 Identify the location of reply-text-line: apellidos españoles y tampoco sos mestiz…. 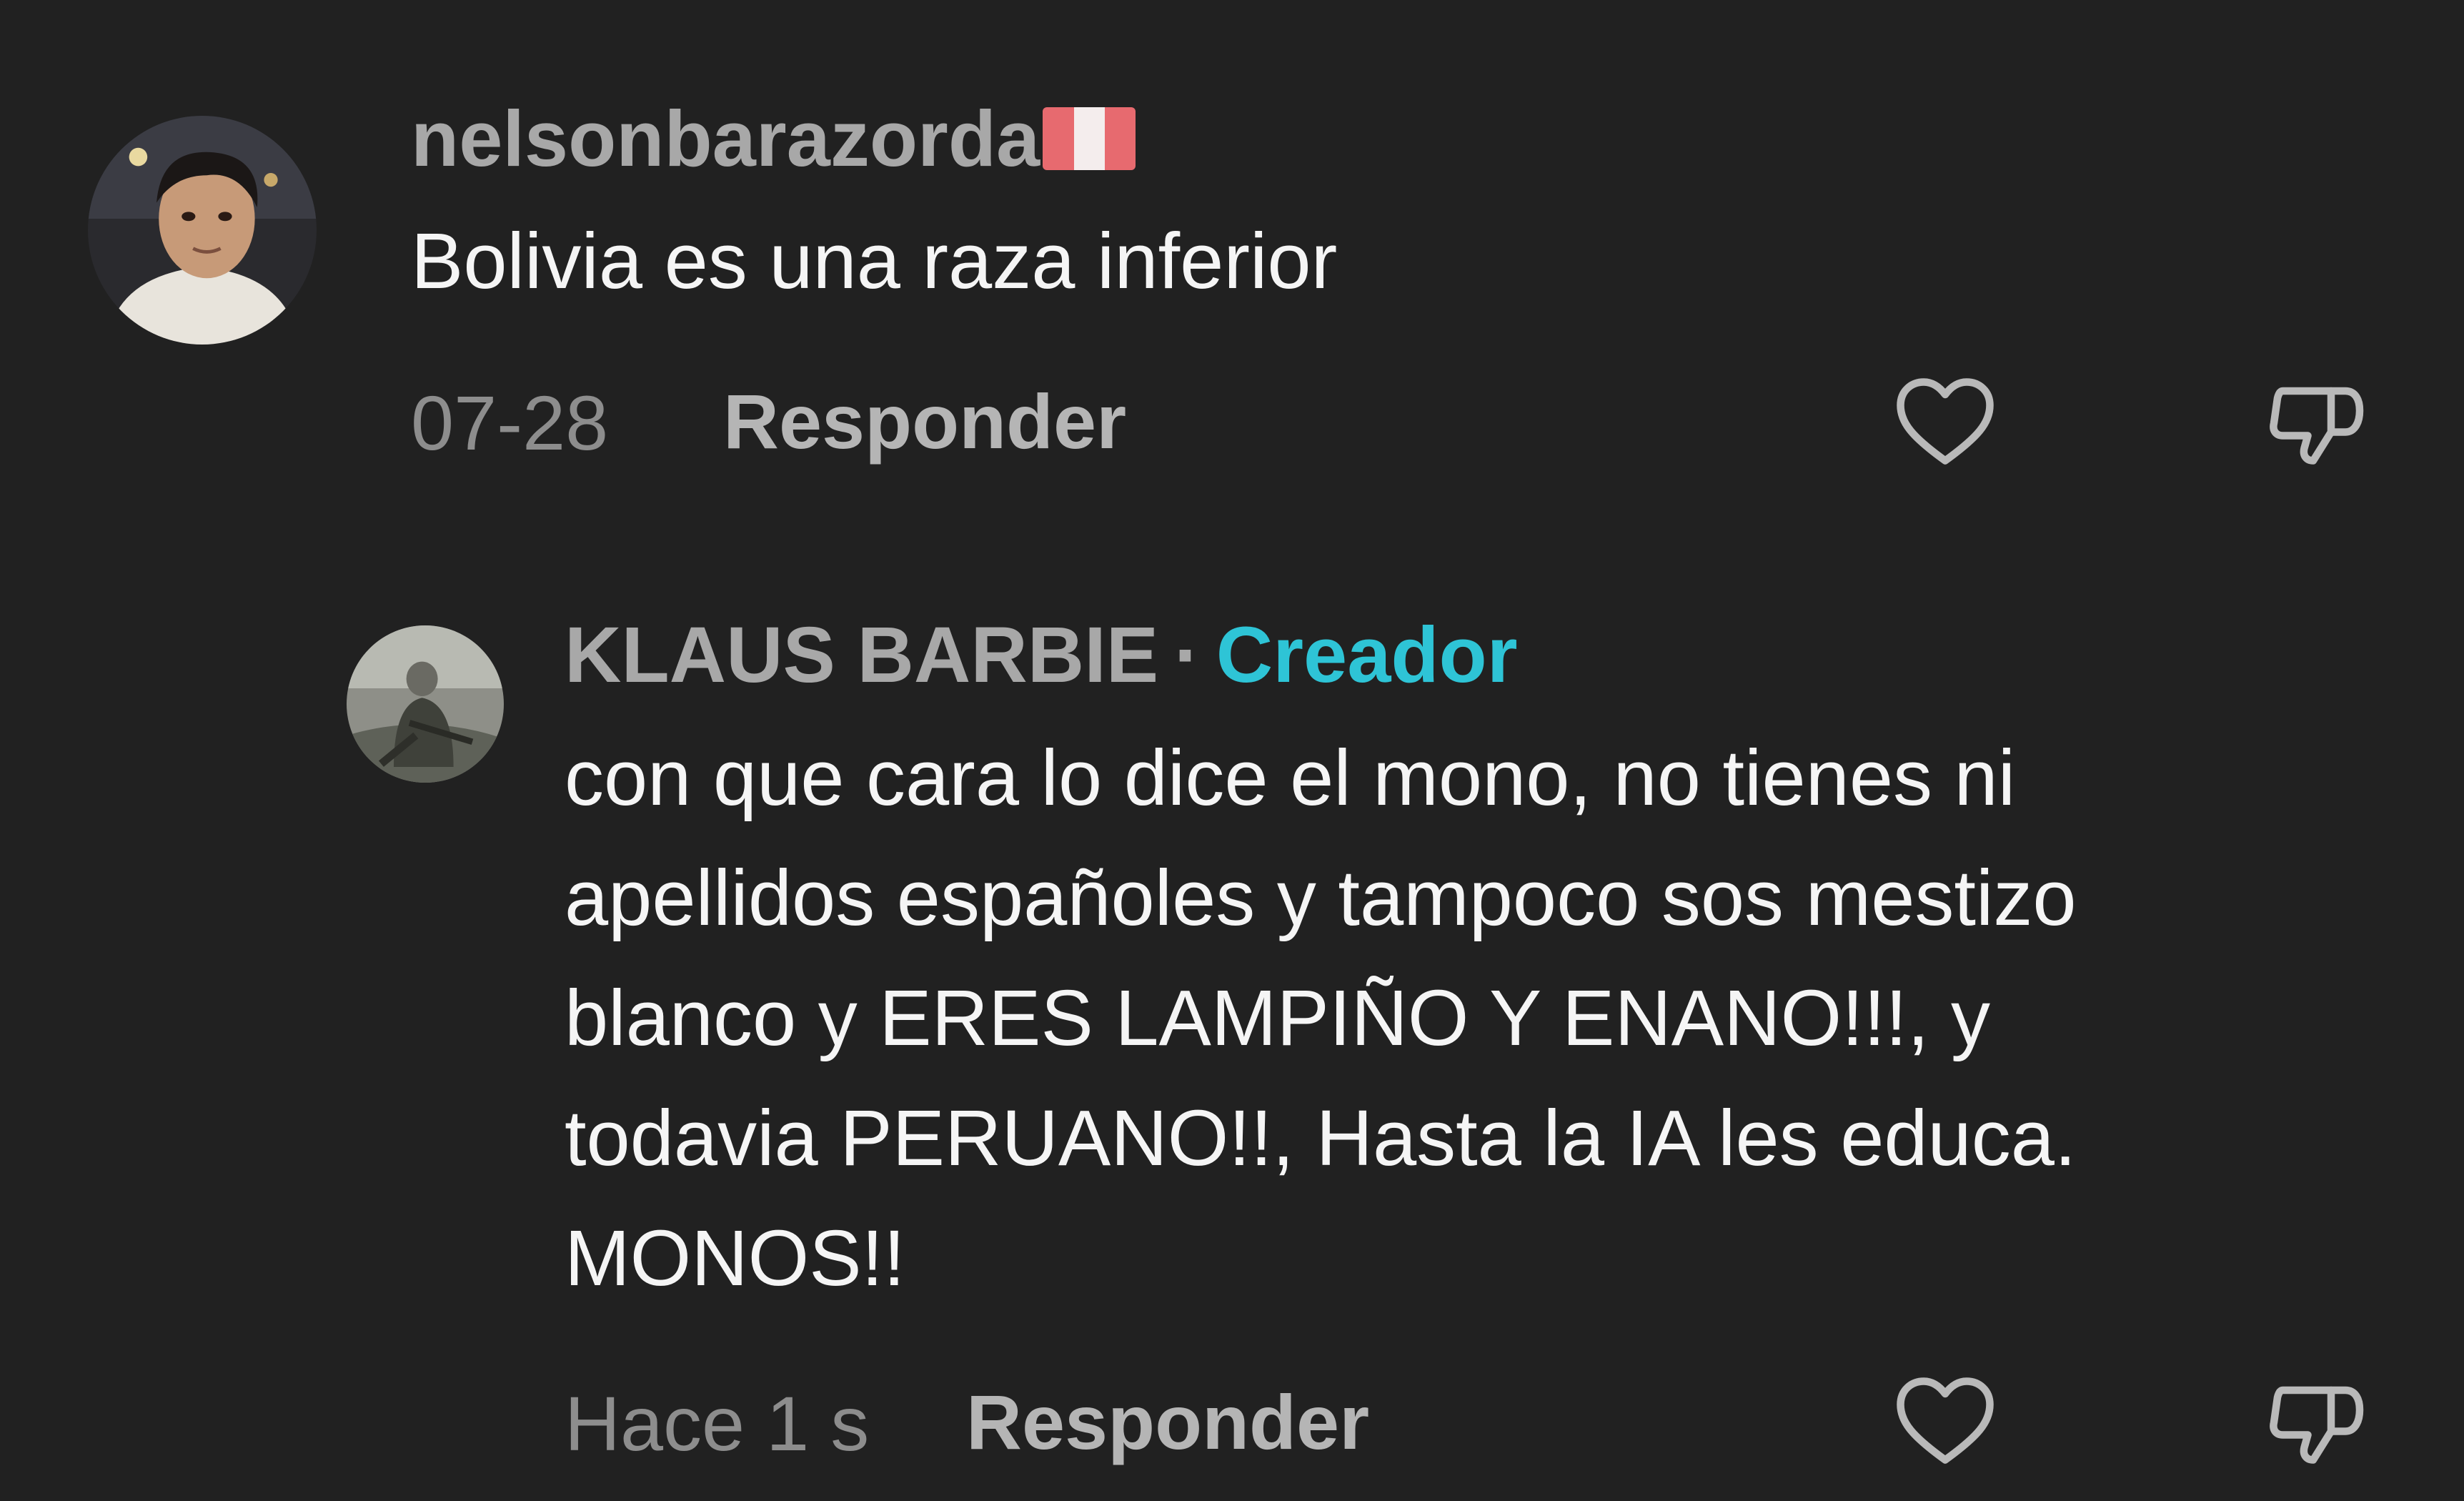
(1321, 898).